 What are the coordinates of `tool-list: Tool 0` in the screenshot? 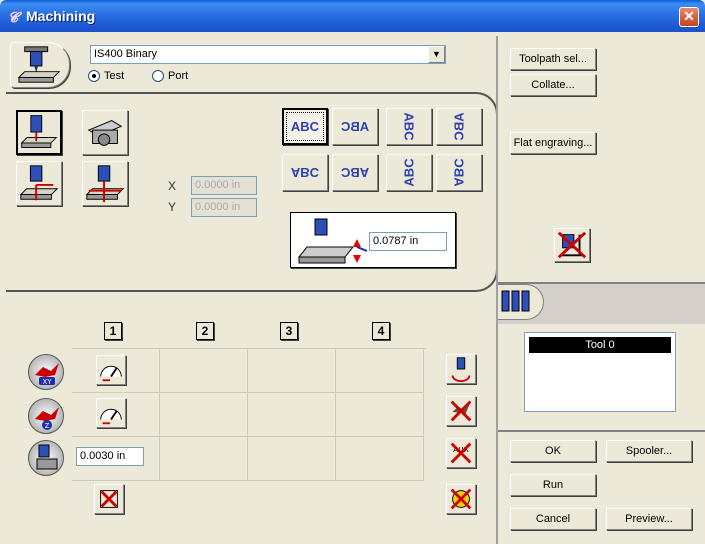 It's located at (600, 372).